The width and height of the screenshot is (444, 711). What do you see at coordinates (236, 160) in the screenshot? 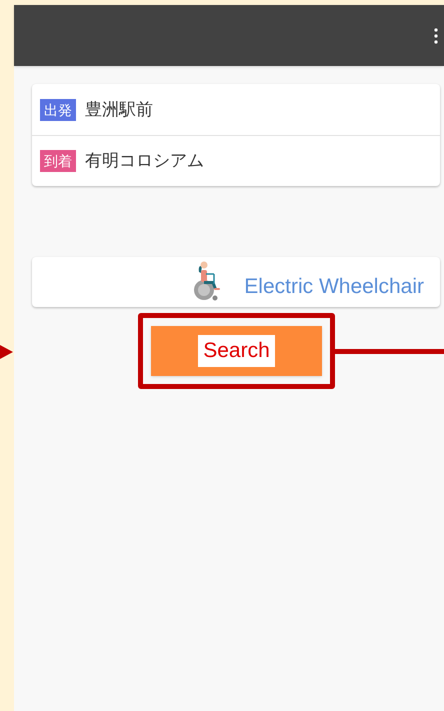
I see `route-row: 到着 有明コロシアム` at bounding box center [236, 160].